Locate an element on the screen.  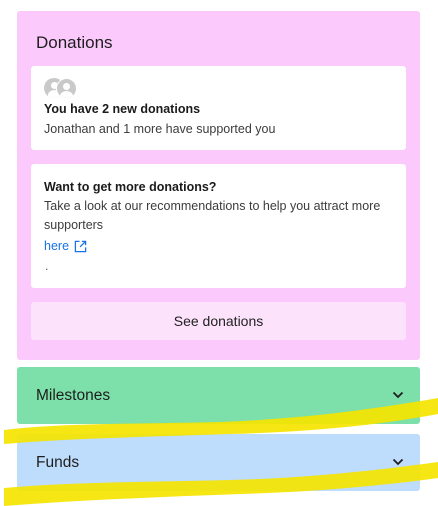
donations-title: Donations is located at coordinates (74, 42).